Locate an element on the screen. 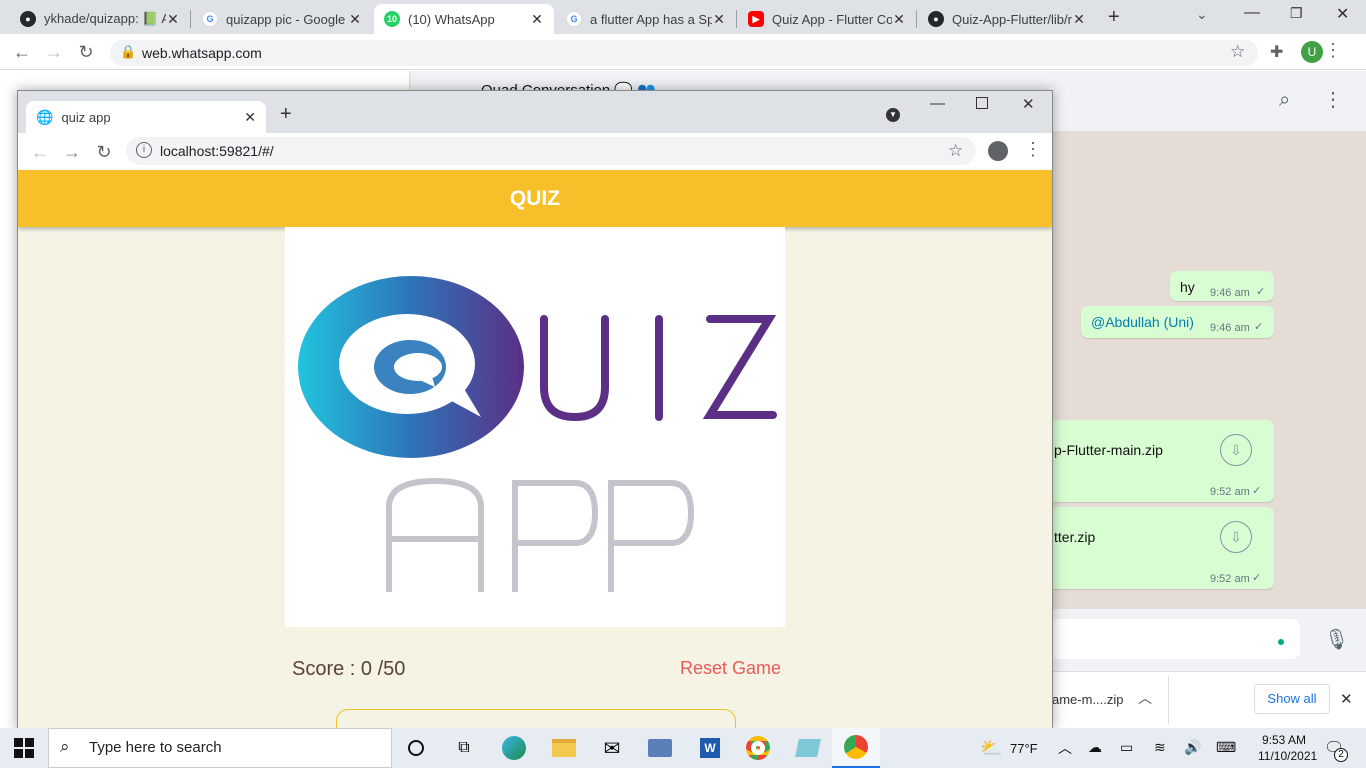 The image size is (1366, 768). chat-menu-icon: ⋮ is located at coordinates (1333, 99).